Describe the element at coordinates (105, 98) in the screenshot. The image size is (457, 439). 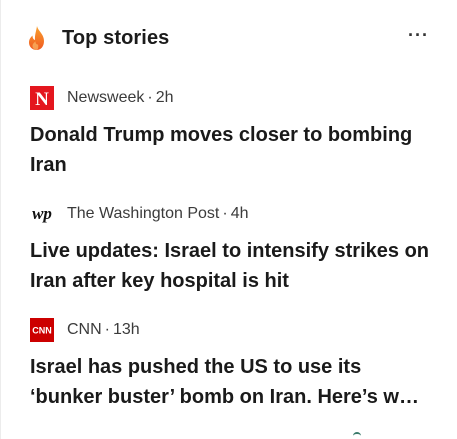
I see `story-source: Newsweek` at that location.